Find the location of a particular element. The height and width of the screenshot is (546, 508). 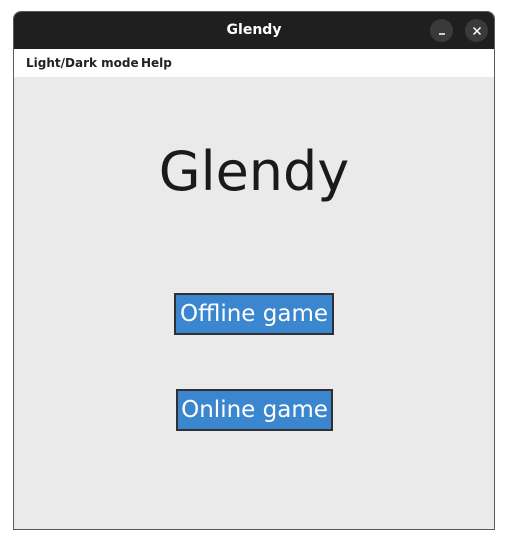

menu-light-dark-mode: Light/Dark mode is located at coordinates (82, 63).